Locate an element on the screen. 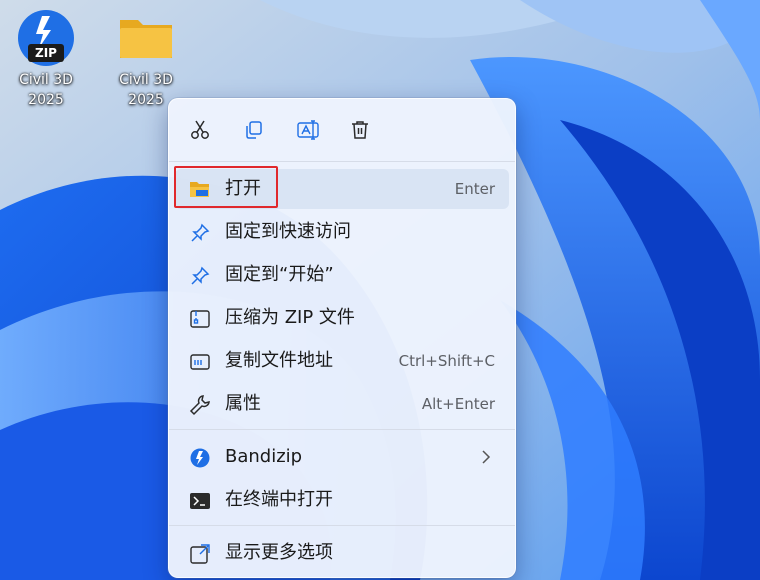 This screenshot has height=580, width=760. copy-icon is located at coordinates (254, 130).